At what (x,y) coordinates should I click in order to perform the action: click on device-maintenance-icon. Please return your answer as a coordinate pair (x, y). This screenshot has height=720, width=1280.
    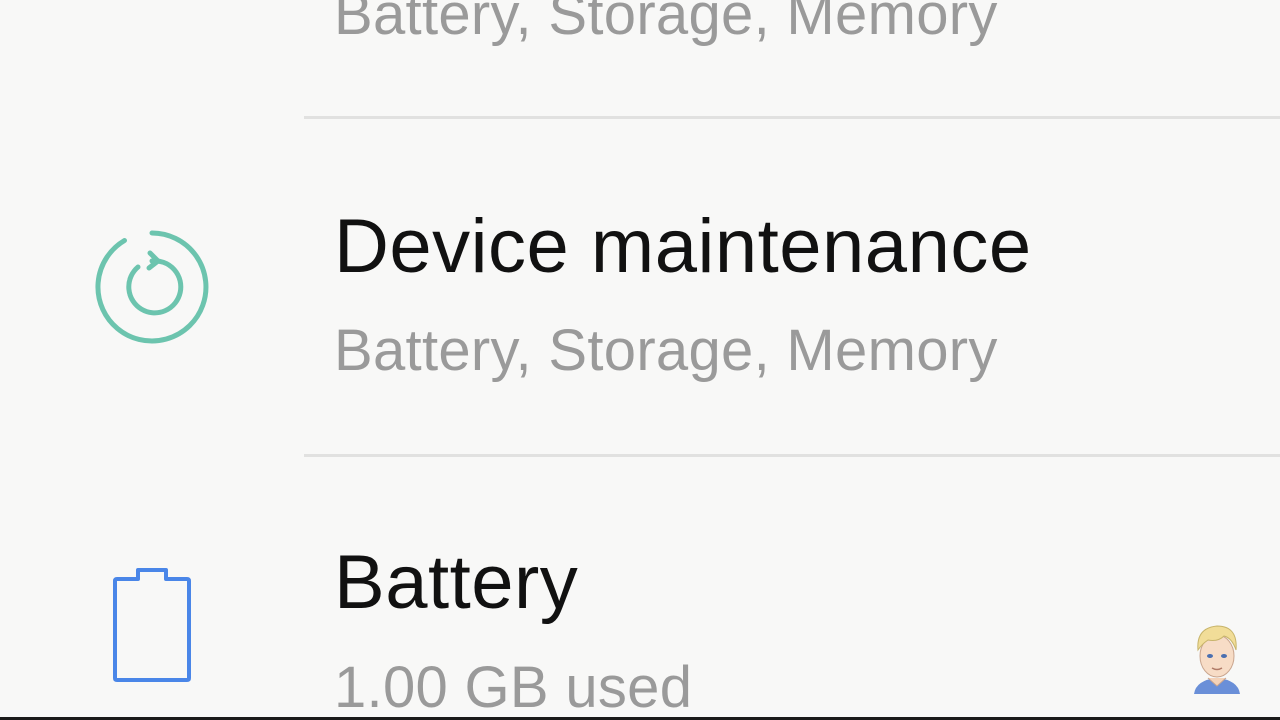
    Looking at the image, I should click on (152, 287).